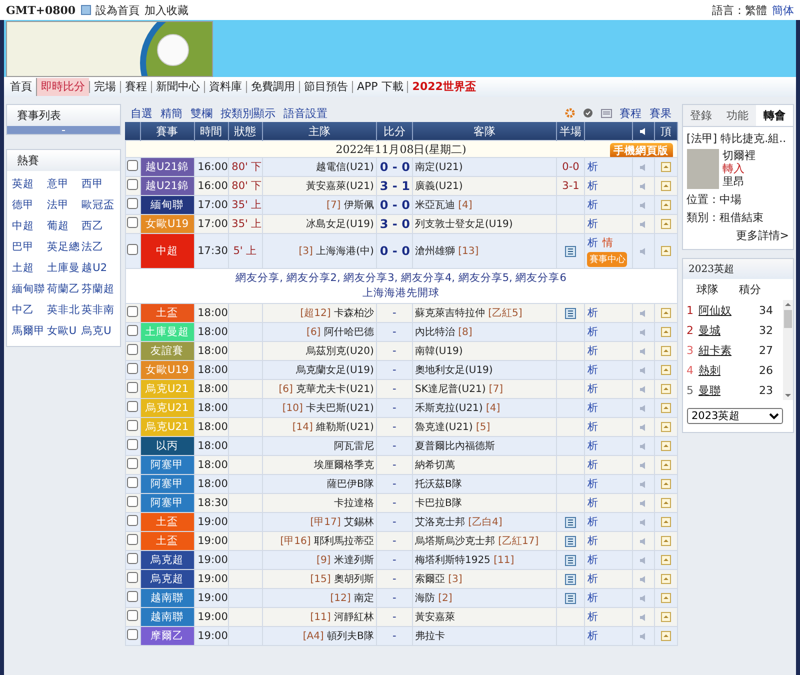 This screenshot has height=675, width=800. I want to click on league-link: 土超, so click(29, 268).